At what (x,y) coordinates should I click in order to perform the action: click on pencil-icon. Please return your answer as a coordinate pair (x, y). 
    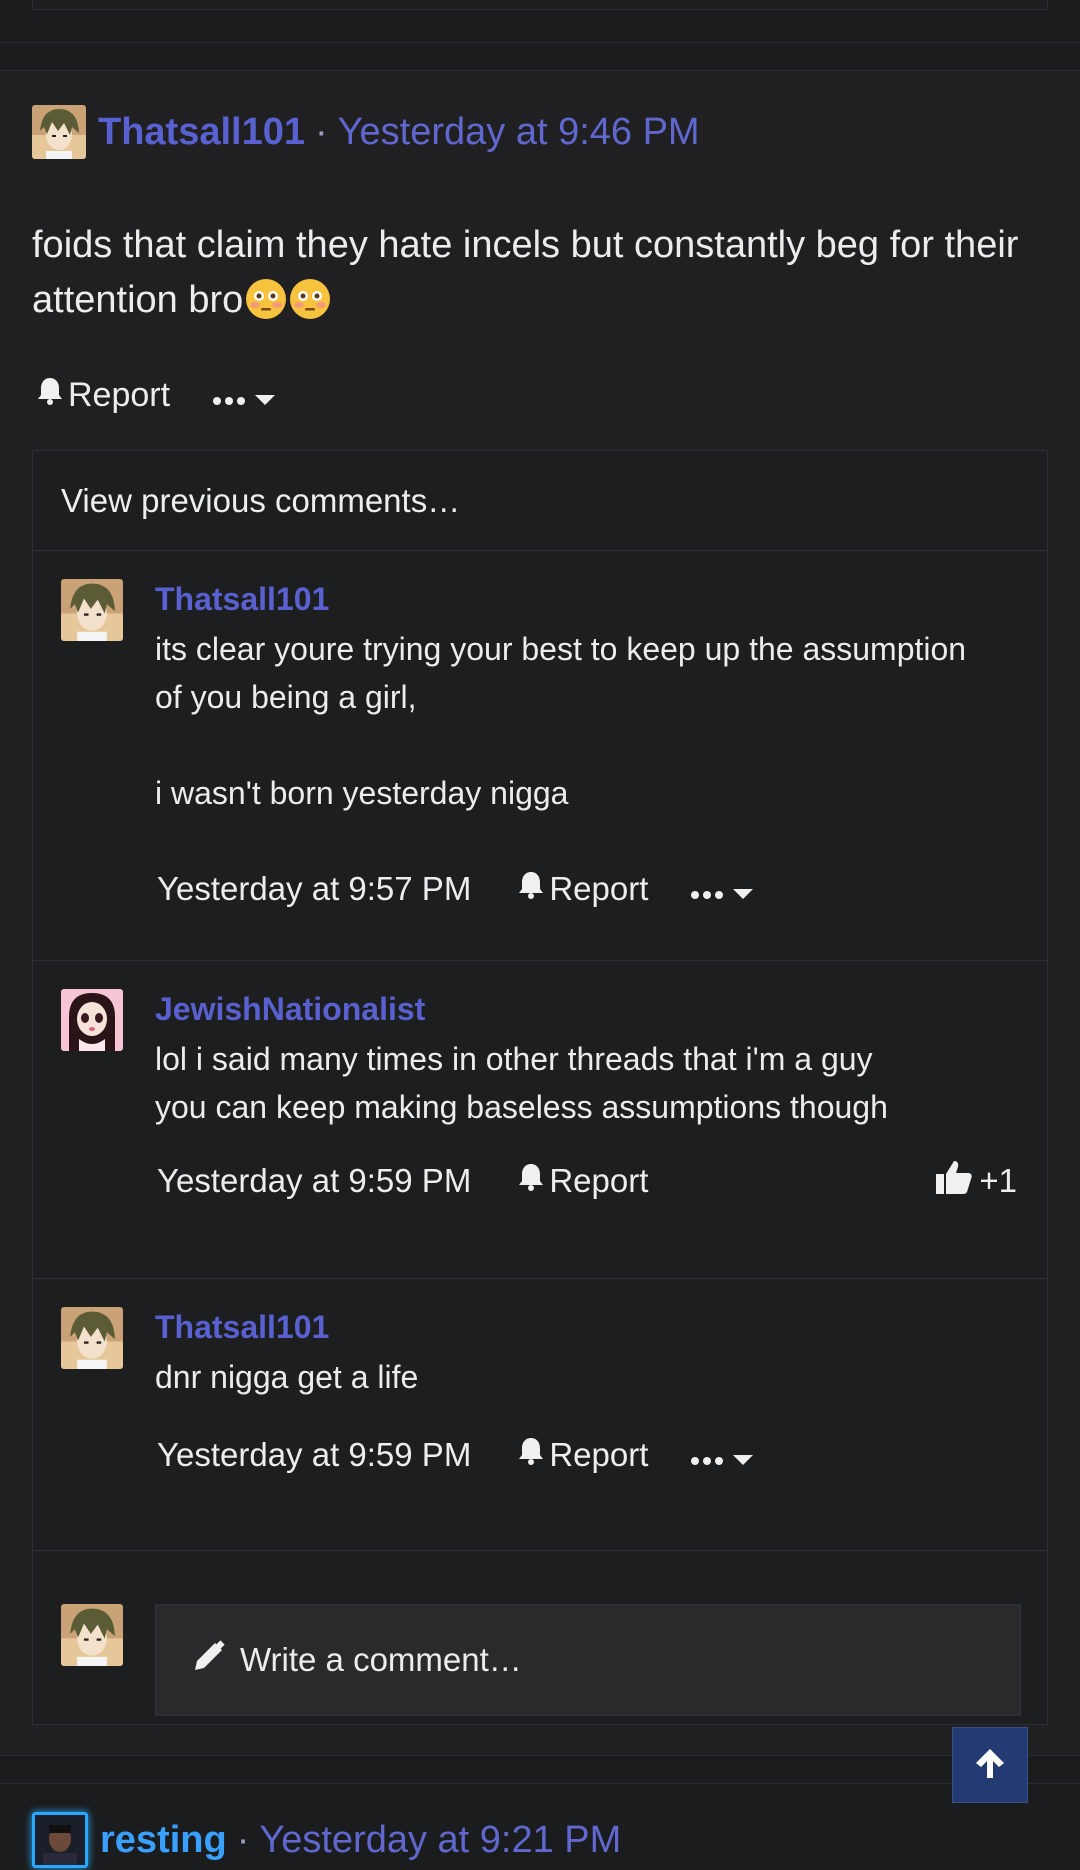
    Looking at the image, I should click on (209, 1660).